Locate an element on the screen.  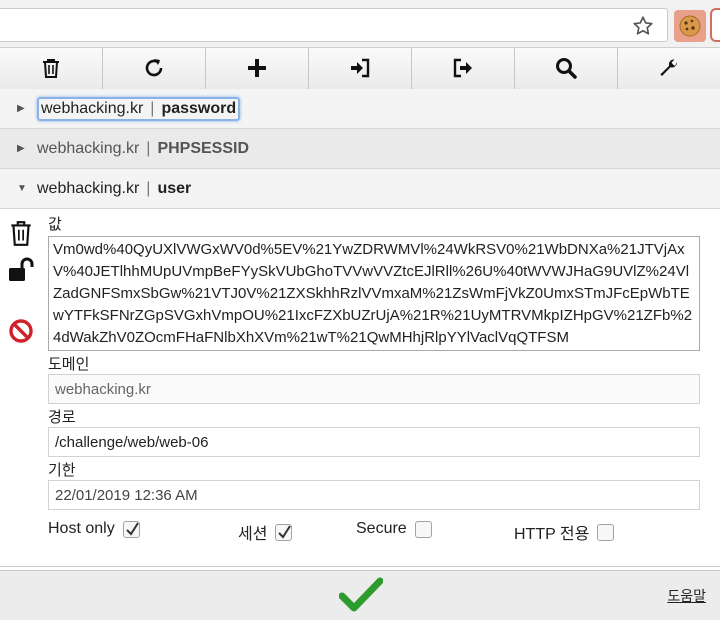
import-icon is located at coordinates (360, 70).